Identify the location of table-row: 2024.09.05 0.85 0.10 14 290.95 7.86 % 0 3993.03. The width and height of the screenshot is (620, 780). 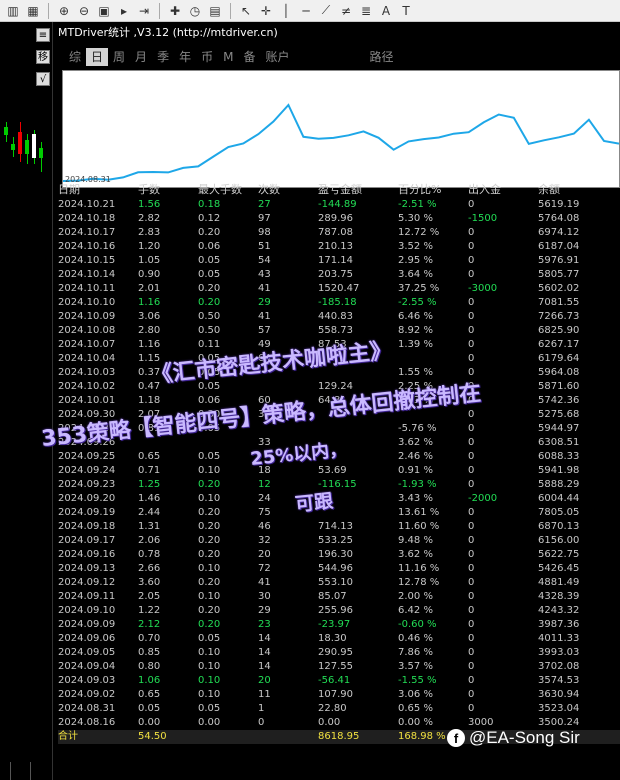
(339, 653).